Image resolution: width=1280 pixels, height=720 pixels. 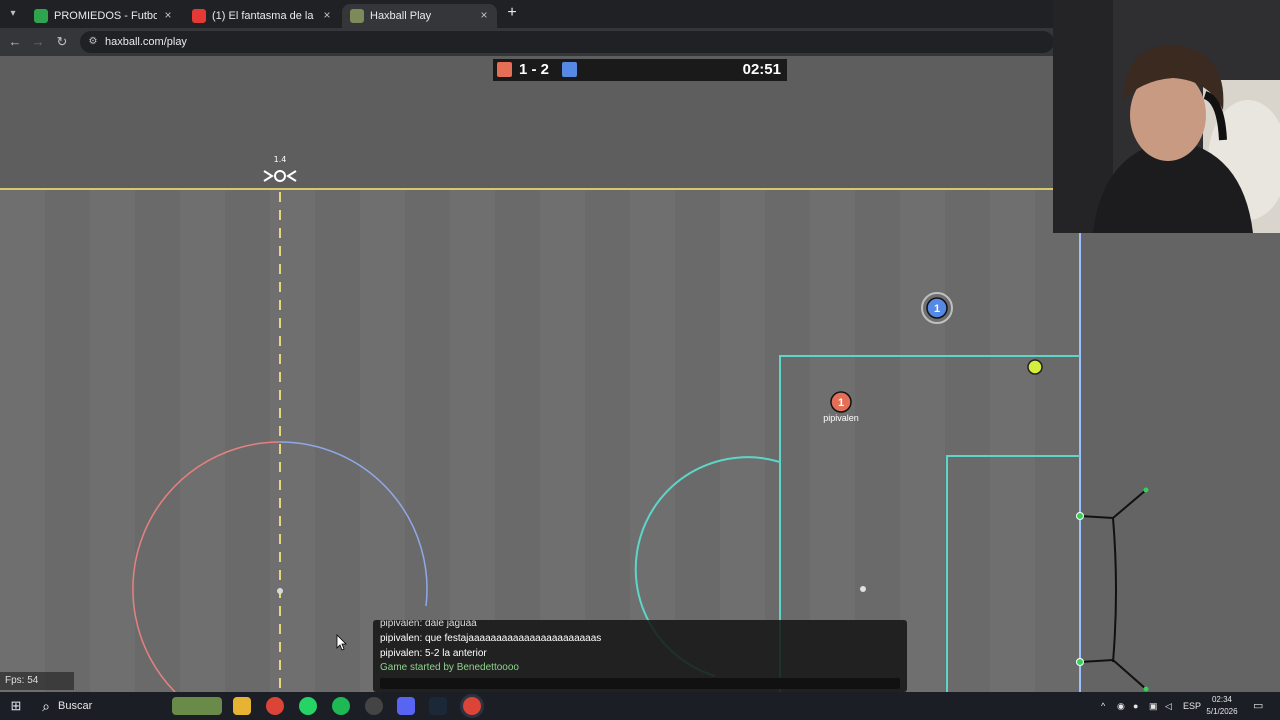 I want to click on forward-arrow-icon: →, so click(x=38, y=42).